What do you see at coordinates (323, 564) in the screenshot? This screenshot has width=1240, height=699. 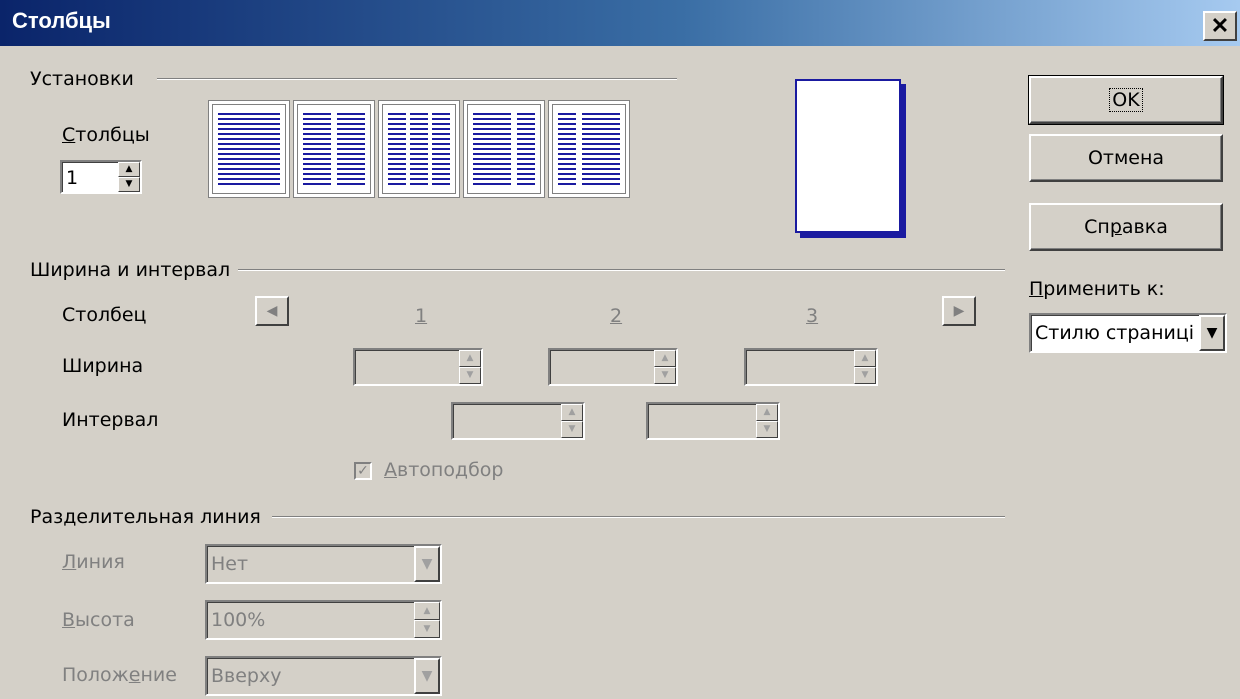 I see `line-select: Нет ▼` at bounding box center [323, 564].